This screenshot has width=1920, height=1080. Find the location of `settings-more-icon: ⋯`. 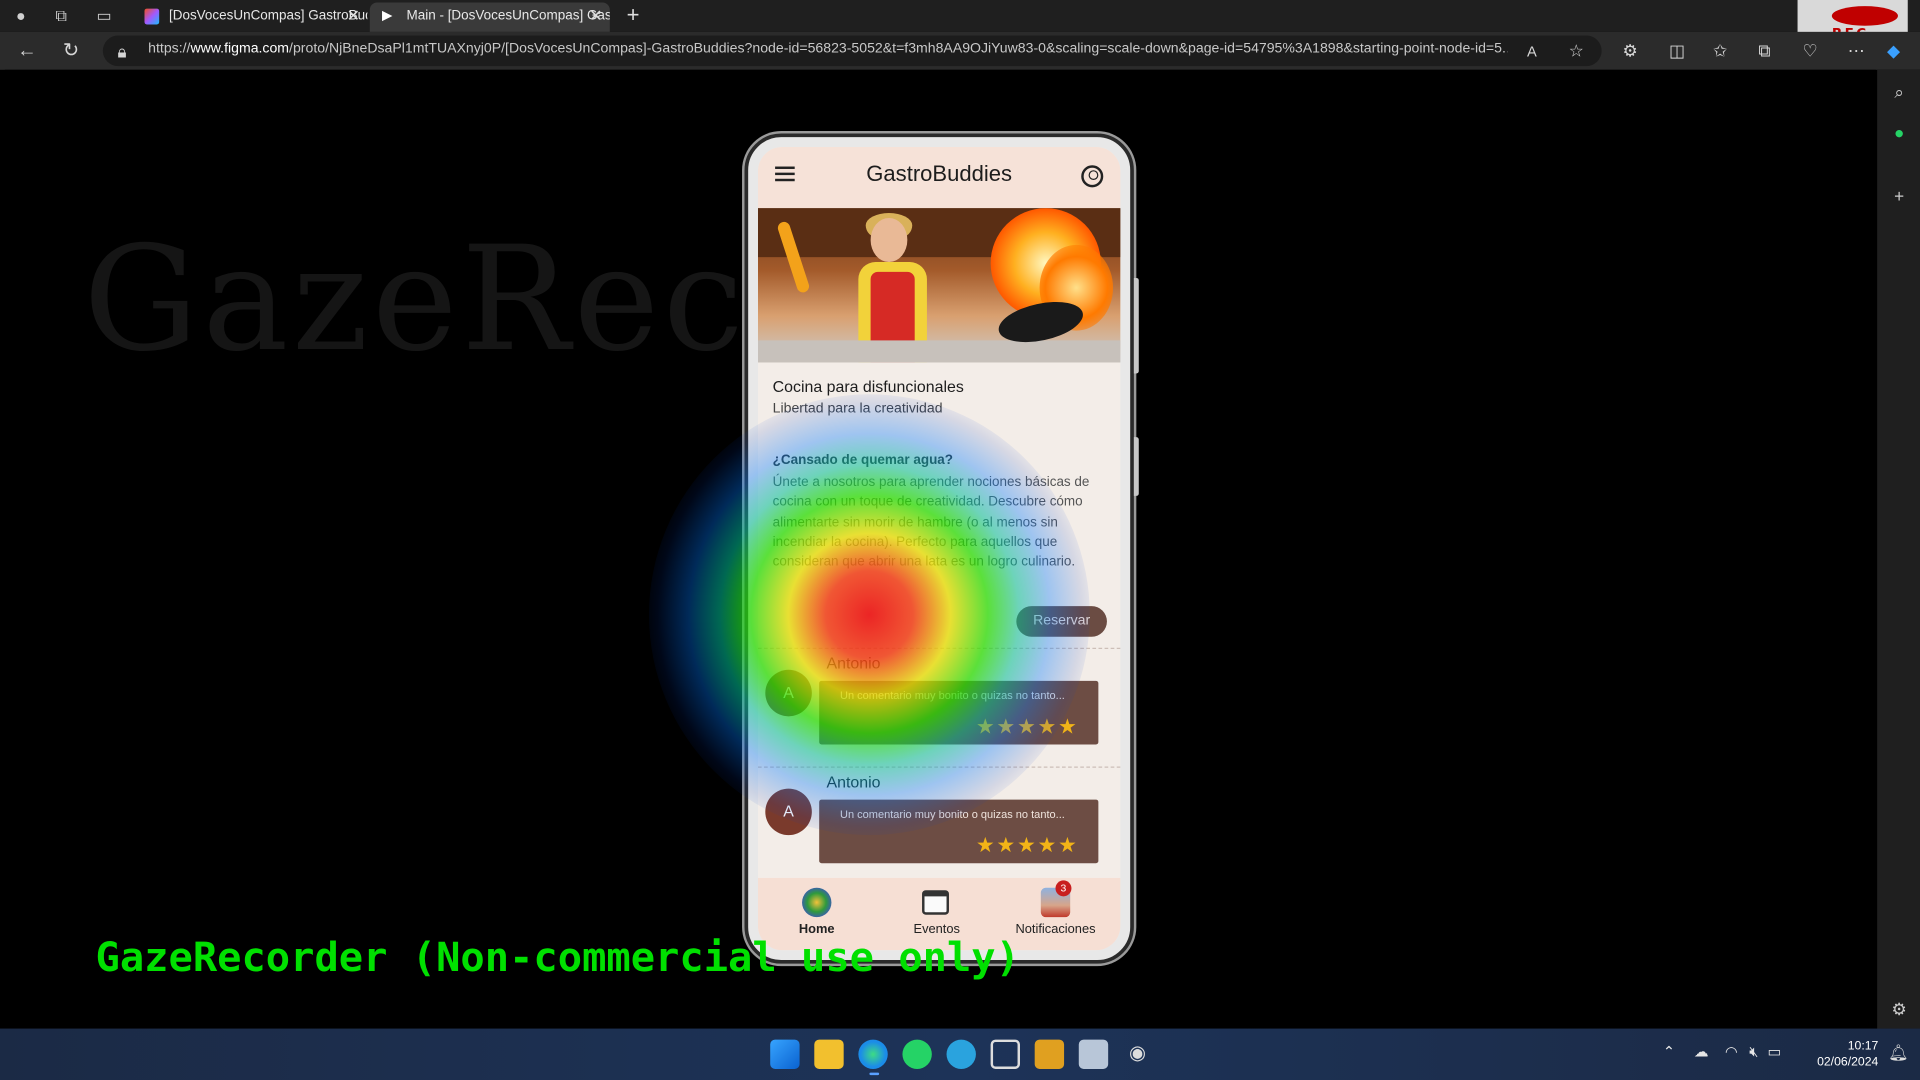

settings-more-icon: ⋯ is located at coordinates (1856, 50).